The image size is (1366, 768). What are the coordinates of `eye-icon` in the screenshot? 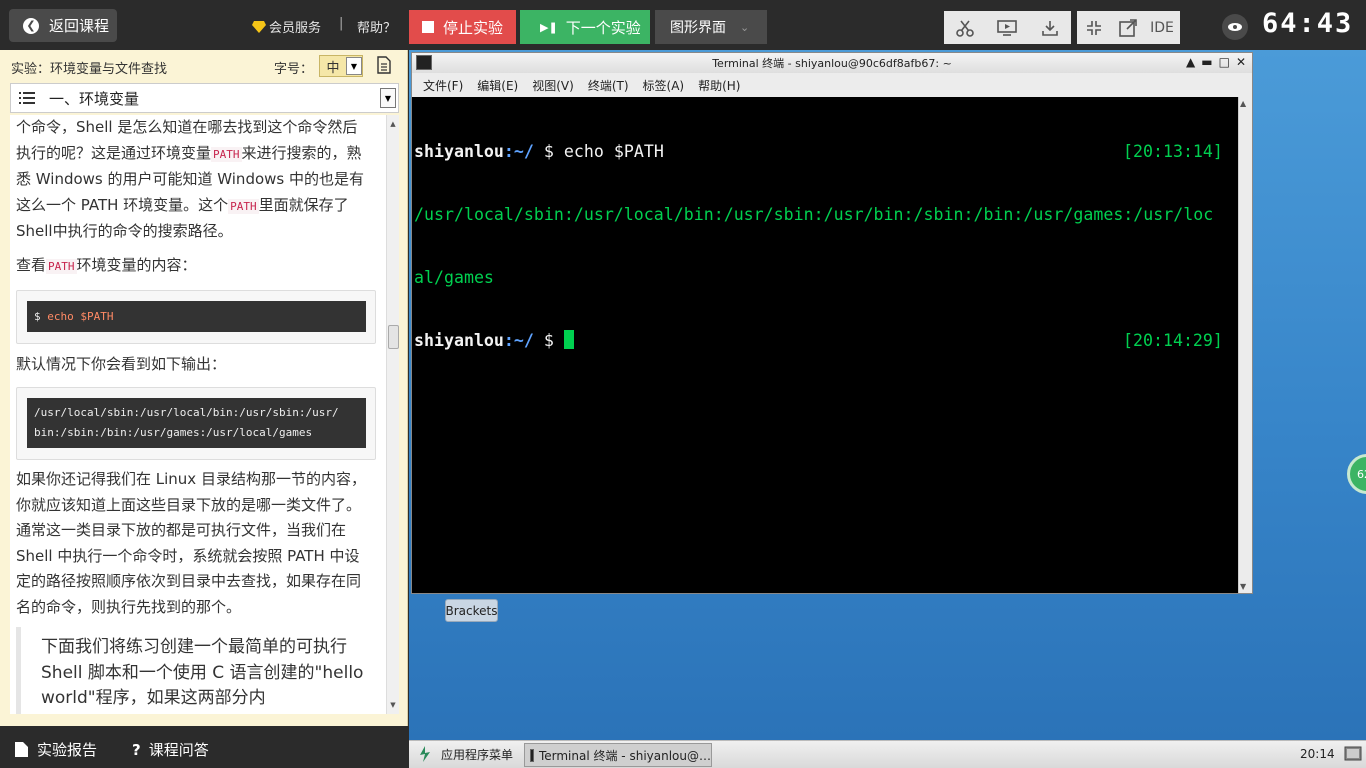 It's located at (1235, 27).